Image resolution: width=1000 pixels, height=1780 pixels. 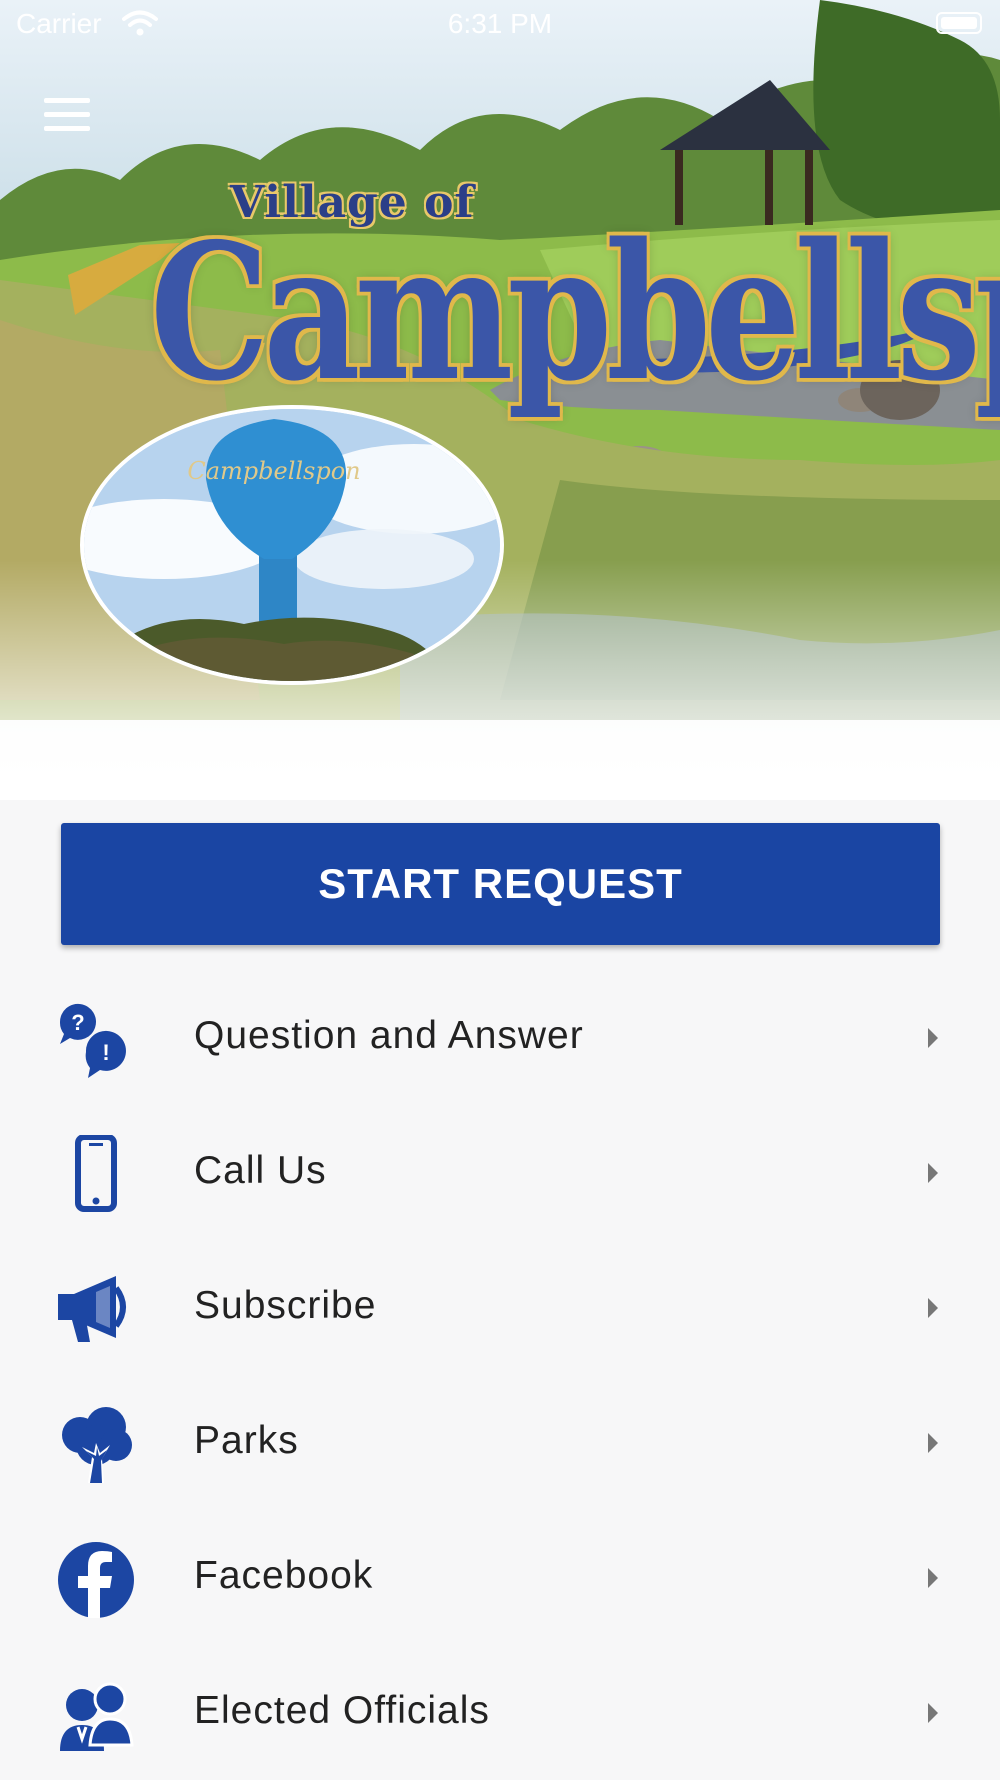 I want to click on menu-item-elected-officials: Elected Officials, so click(x=500, y=1712).